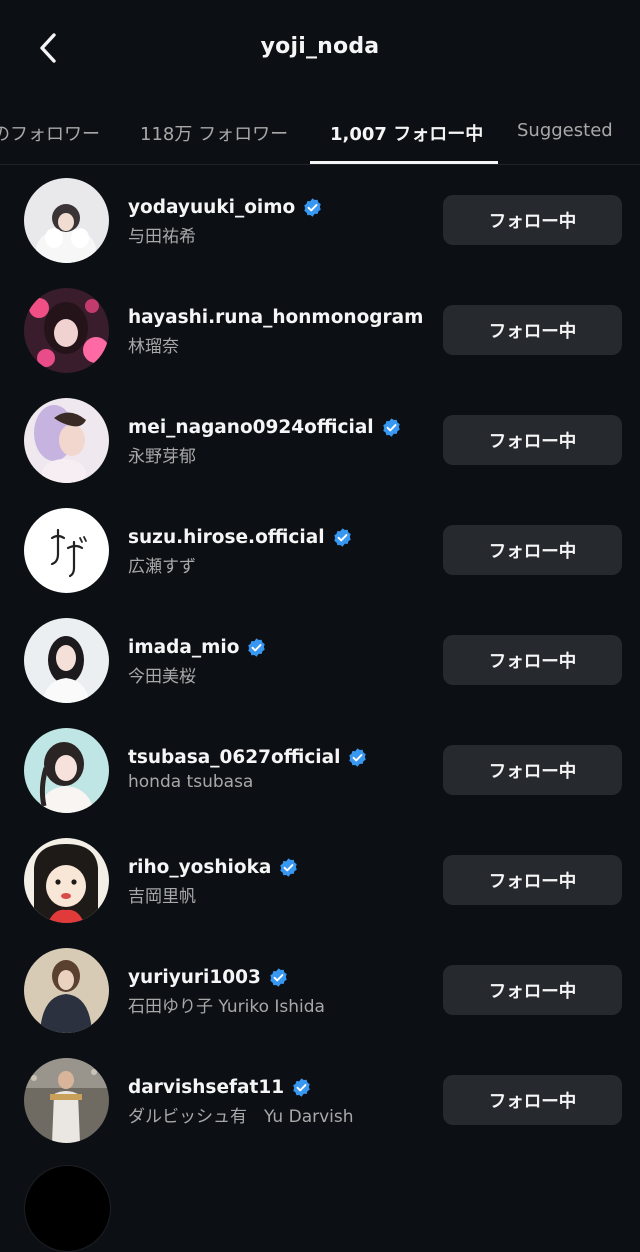 This screenshot has height=1252, width=640. I want to click on username: darvishsefat11, so click(206, 1087).